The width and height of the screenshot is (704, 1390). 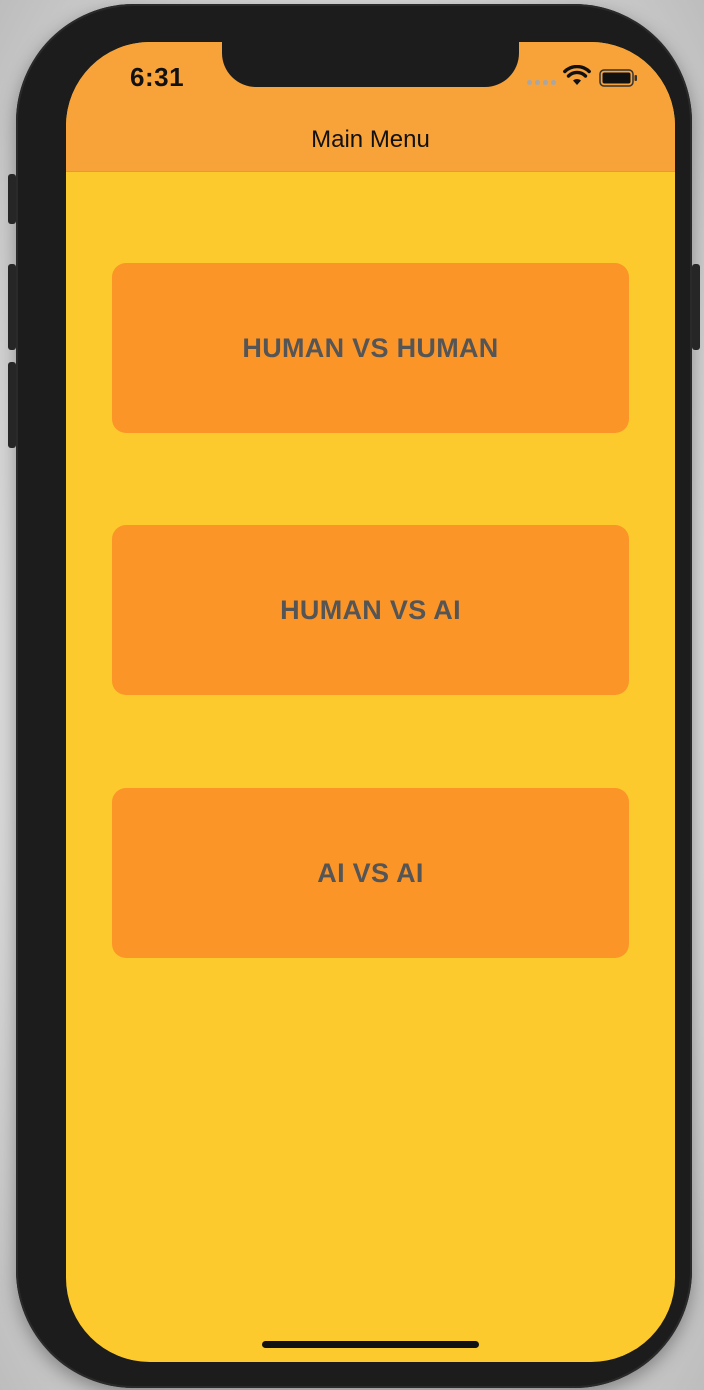 I want to click on human-vs-ai-button: HUMAN VS AI, so click(x=370, y=610).